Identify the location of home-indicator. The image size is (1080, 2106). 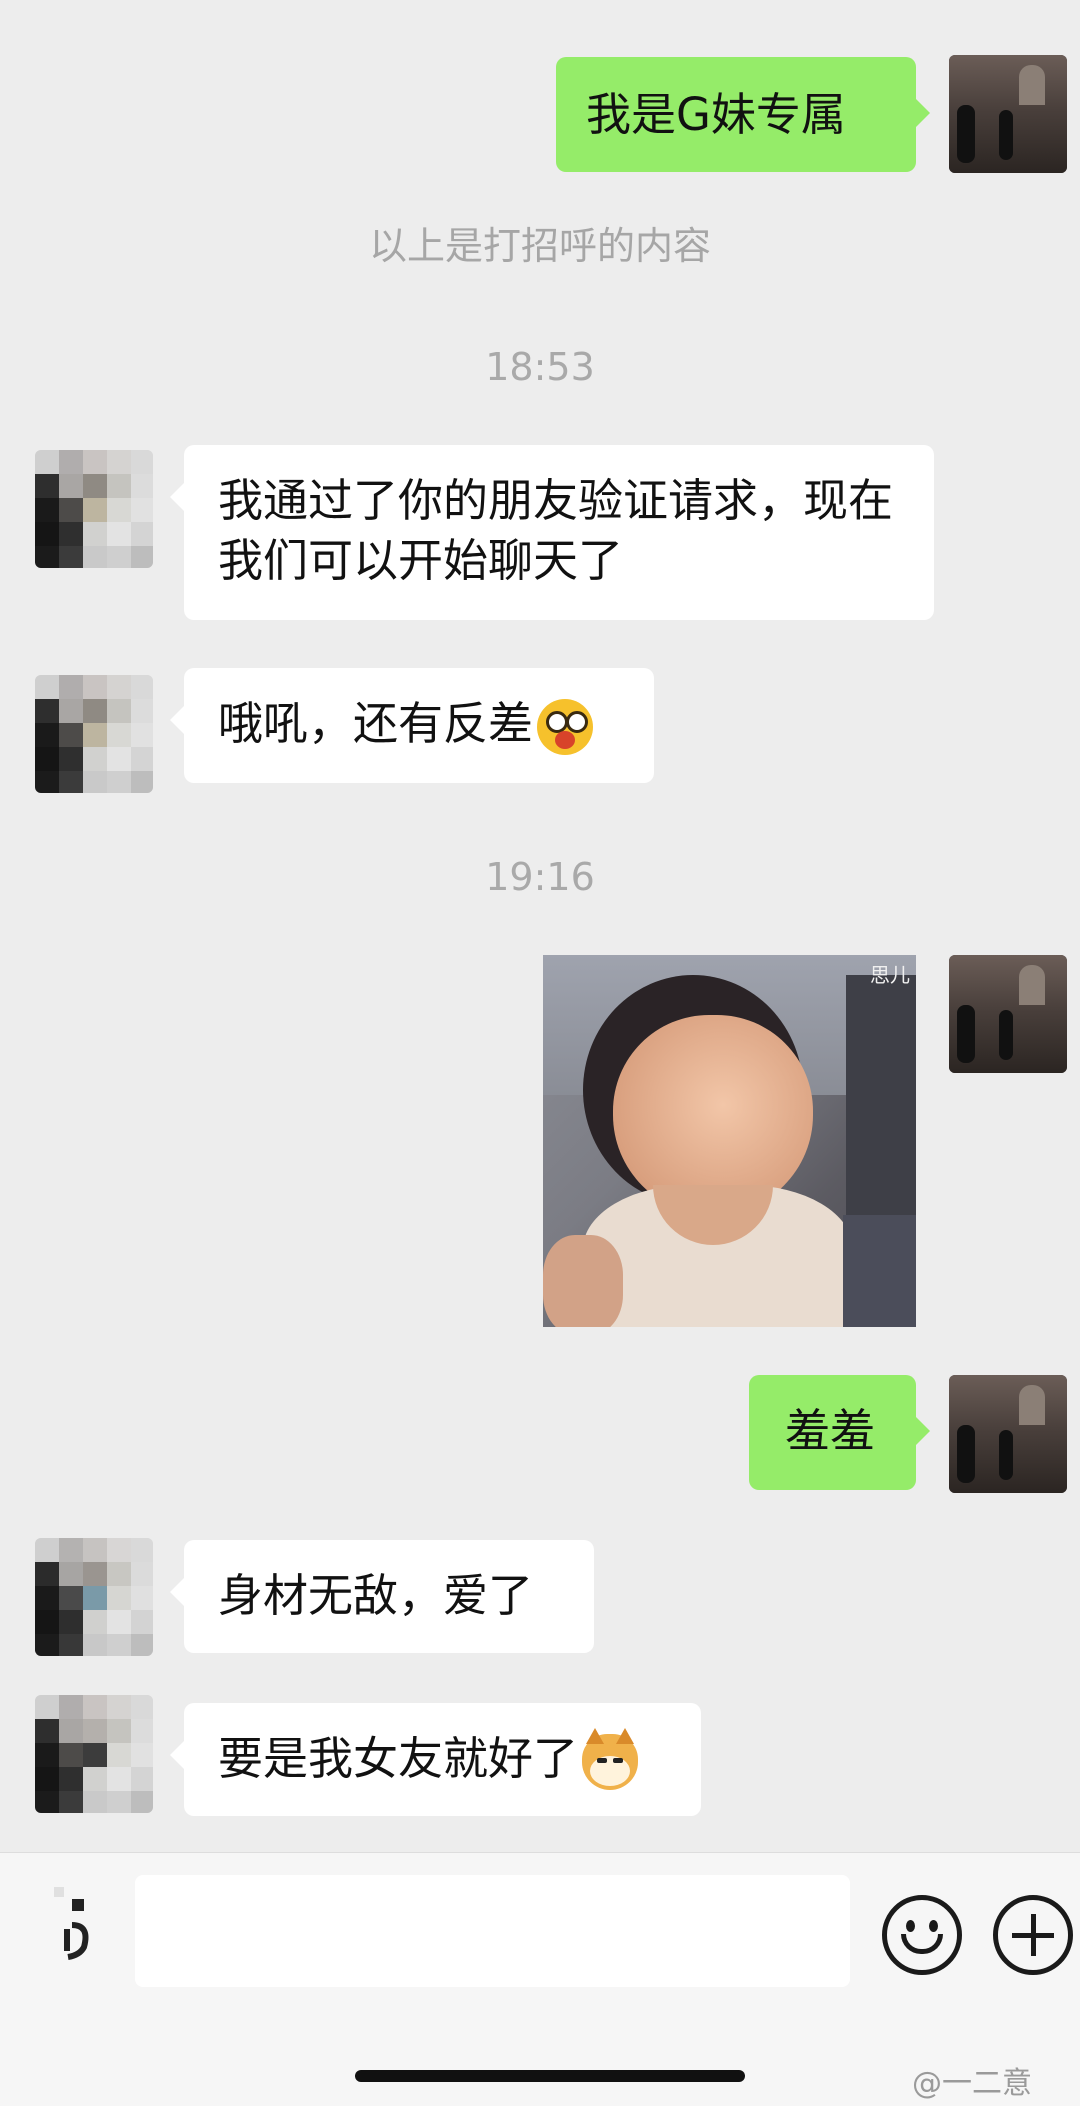
(550, 2076).